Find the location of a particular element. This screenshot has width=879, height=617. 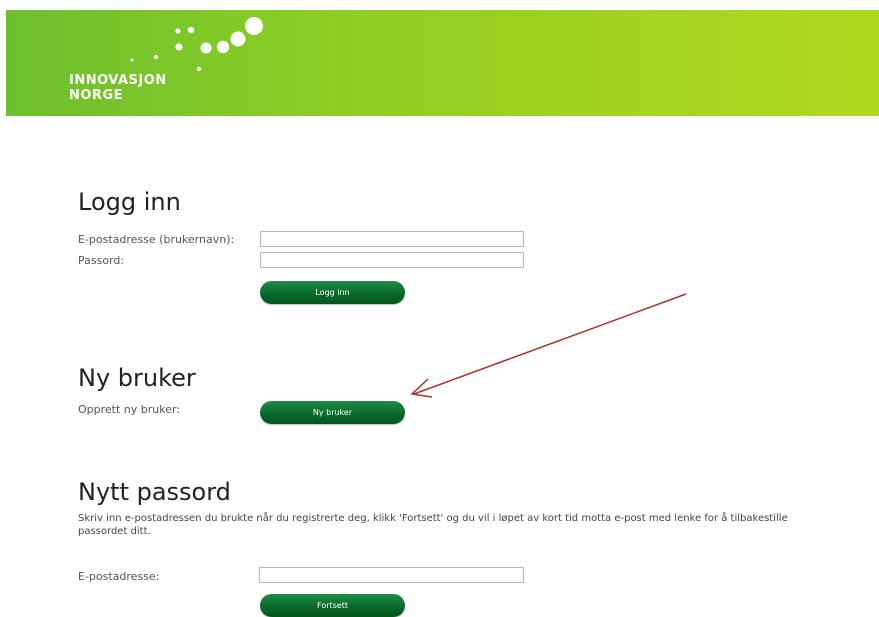

new-password-title: Nytt passord is located at coordinates (154, 492).